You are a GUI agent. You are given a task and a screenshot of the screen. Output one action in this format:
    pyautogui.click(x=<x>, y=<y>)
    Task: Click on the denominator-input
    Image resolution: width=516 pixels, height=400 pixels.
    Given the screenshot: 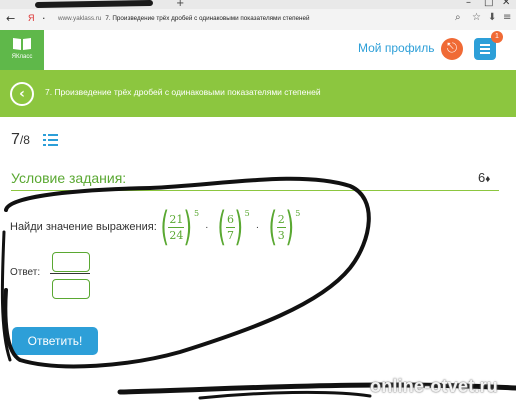 What is the action you would take?
    pyautogui.click(x=71, y=289)
    